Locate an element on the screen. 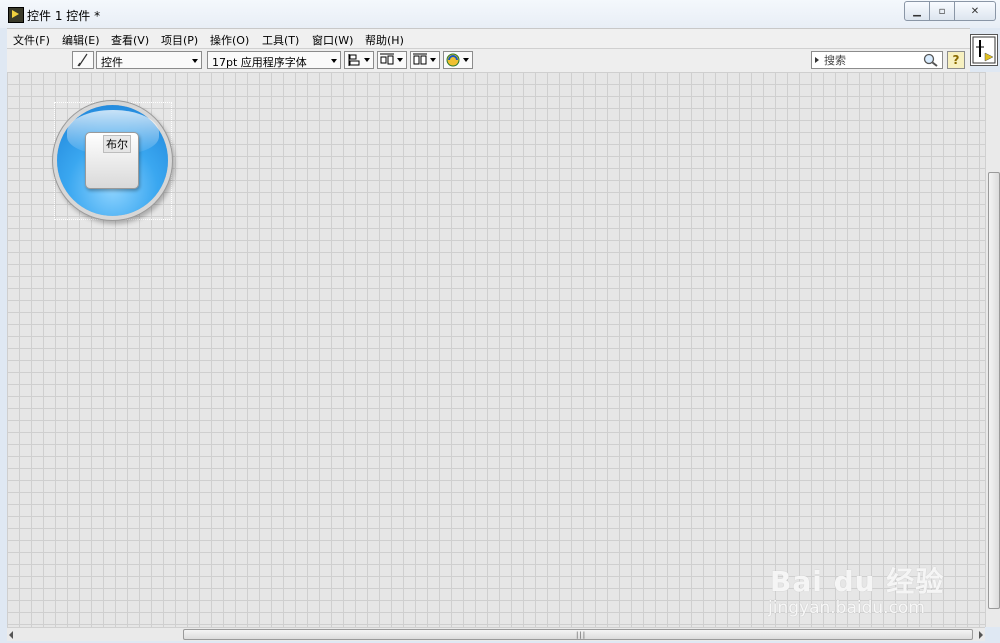 The width and height of the screenshot is (1000, 643). horizontal-scroll-thumb: ||| is located at coordinates (578, 634).